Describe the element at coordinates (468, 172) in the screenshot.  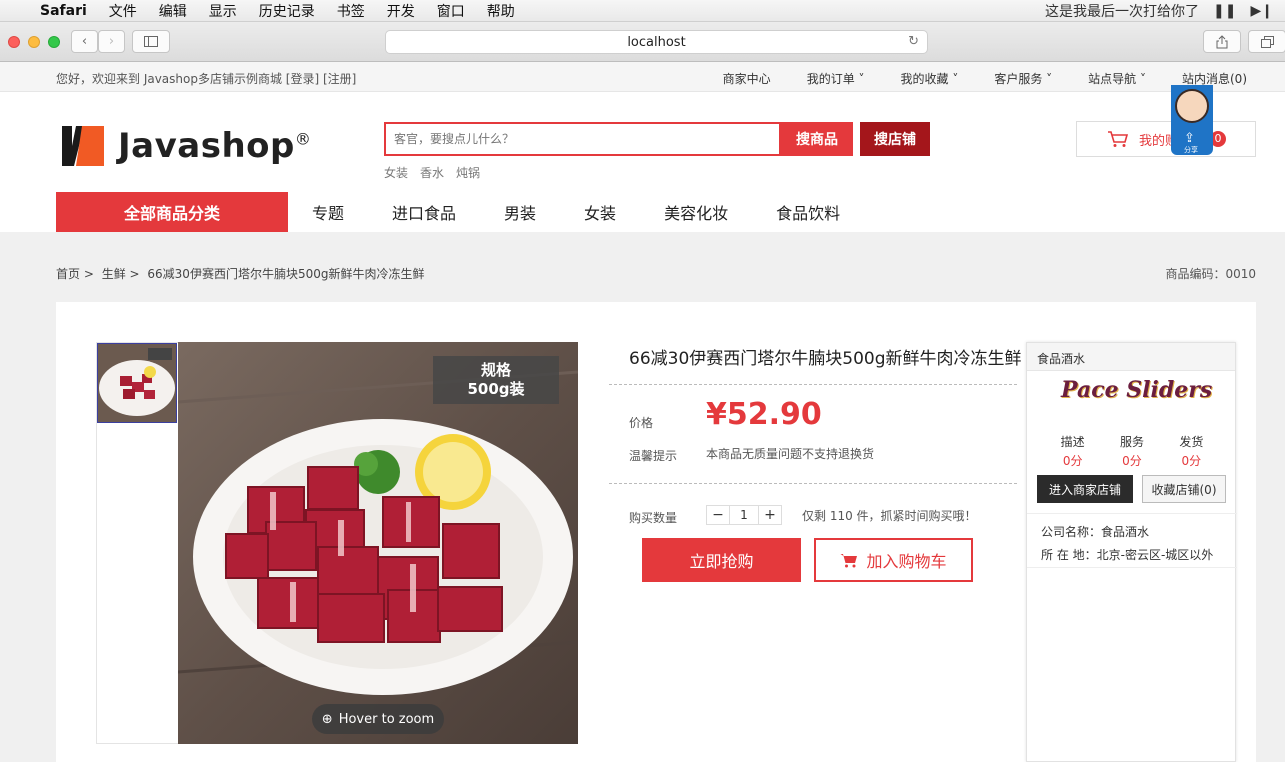
I see `hotword-link: 炖锅` at that location.